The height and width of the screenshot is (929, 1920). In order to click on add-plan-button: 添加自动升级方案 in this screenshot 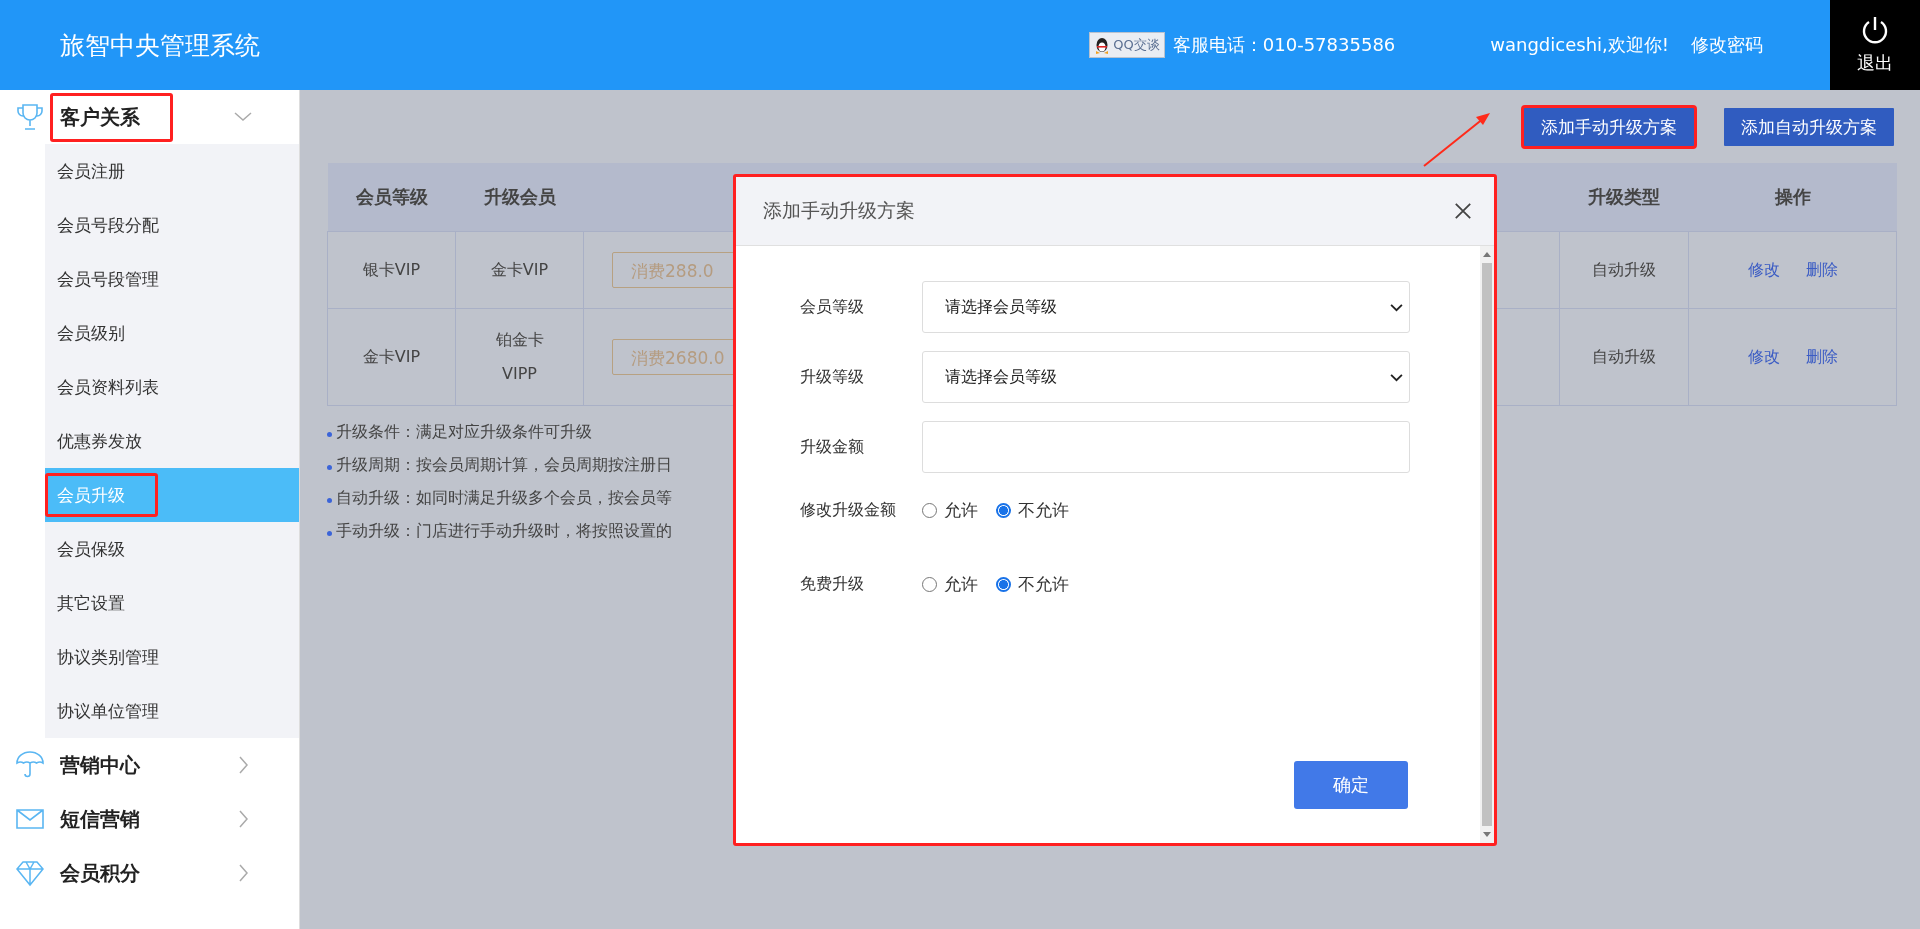, I will do `click(1809, 127)`.